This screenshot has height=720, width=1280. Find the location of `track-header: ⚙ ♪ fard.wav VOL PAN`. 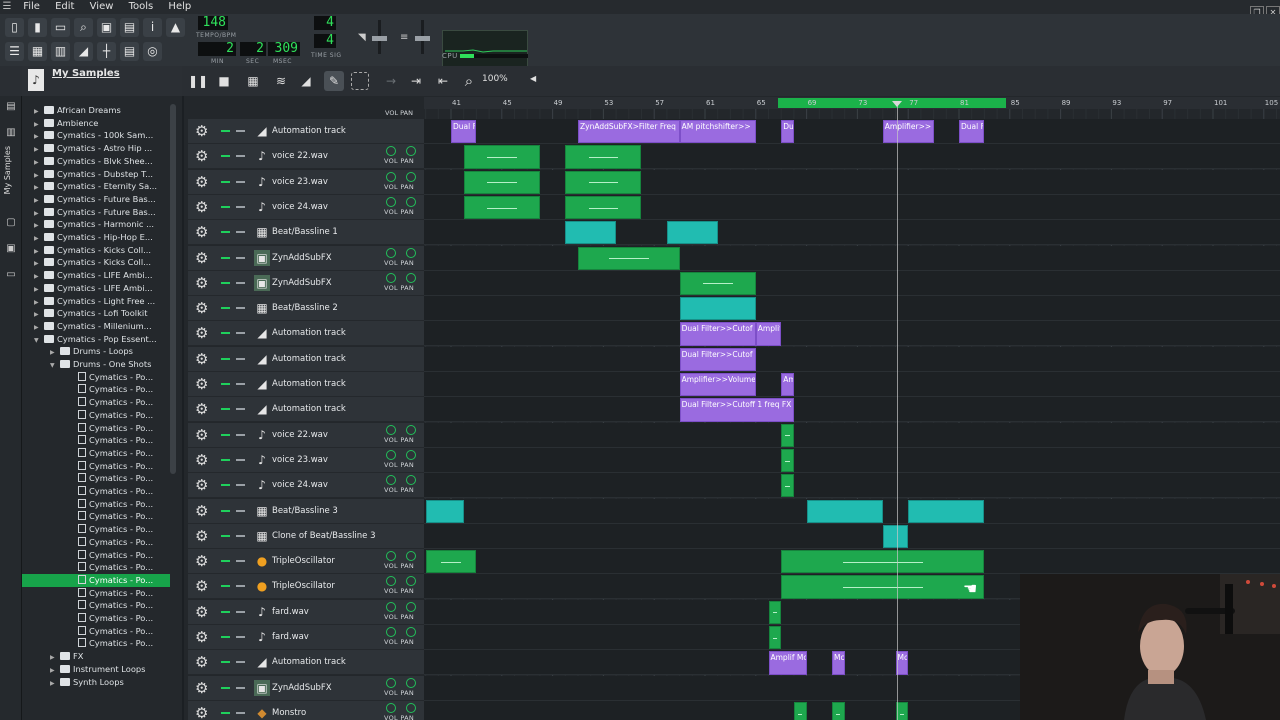

track-header: ⚙ ♪ fard.wav VOL PAN is located at coordinates (306, 637).